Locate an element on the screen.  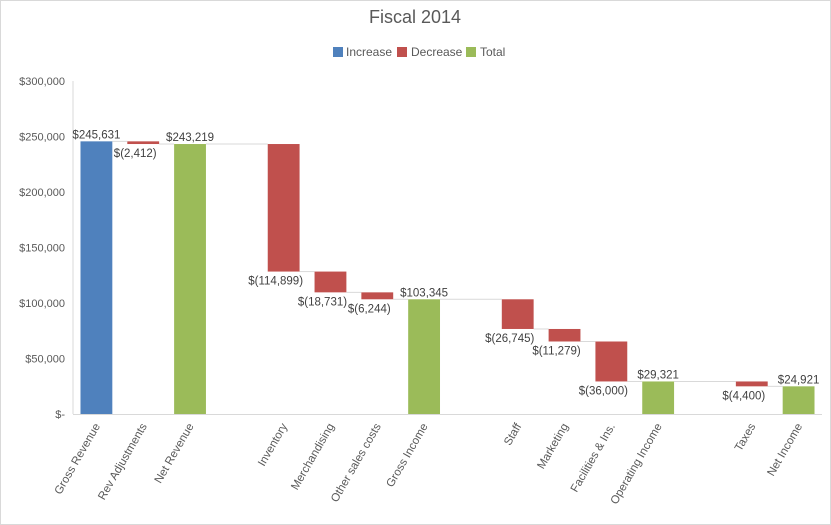
bar-net-income is located at coordinates (798, 400).